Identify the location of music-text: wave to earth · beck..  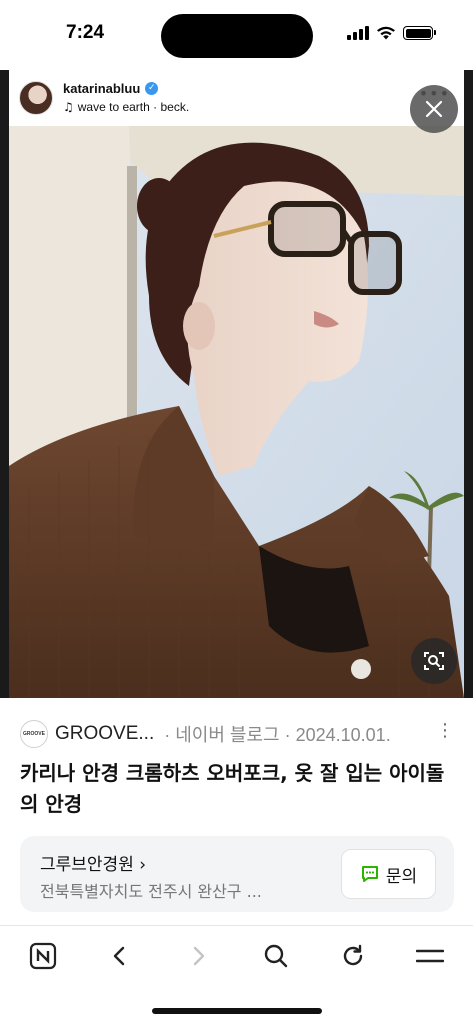
(133, 107).